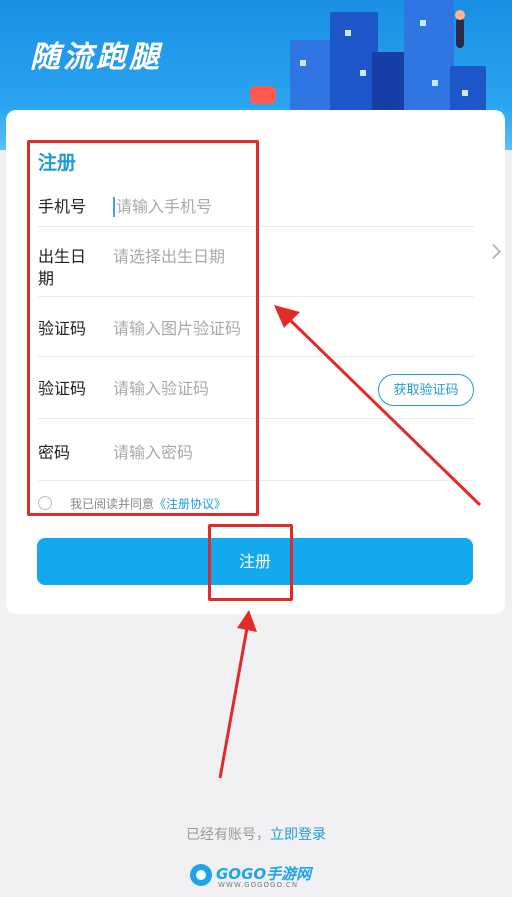  What do you see at coordinates (201, 875) in the screenshot?
I see `gogo-logo-icon` at bounding box center [201, 875].